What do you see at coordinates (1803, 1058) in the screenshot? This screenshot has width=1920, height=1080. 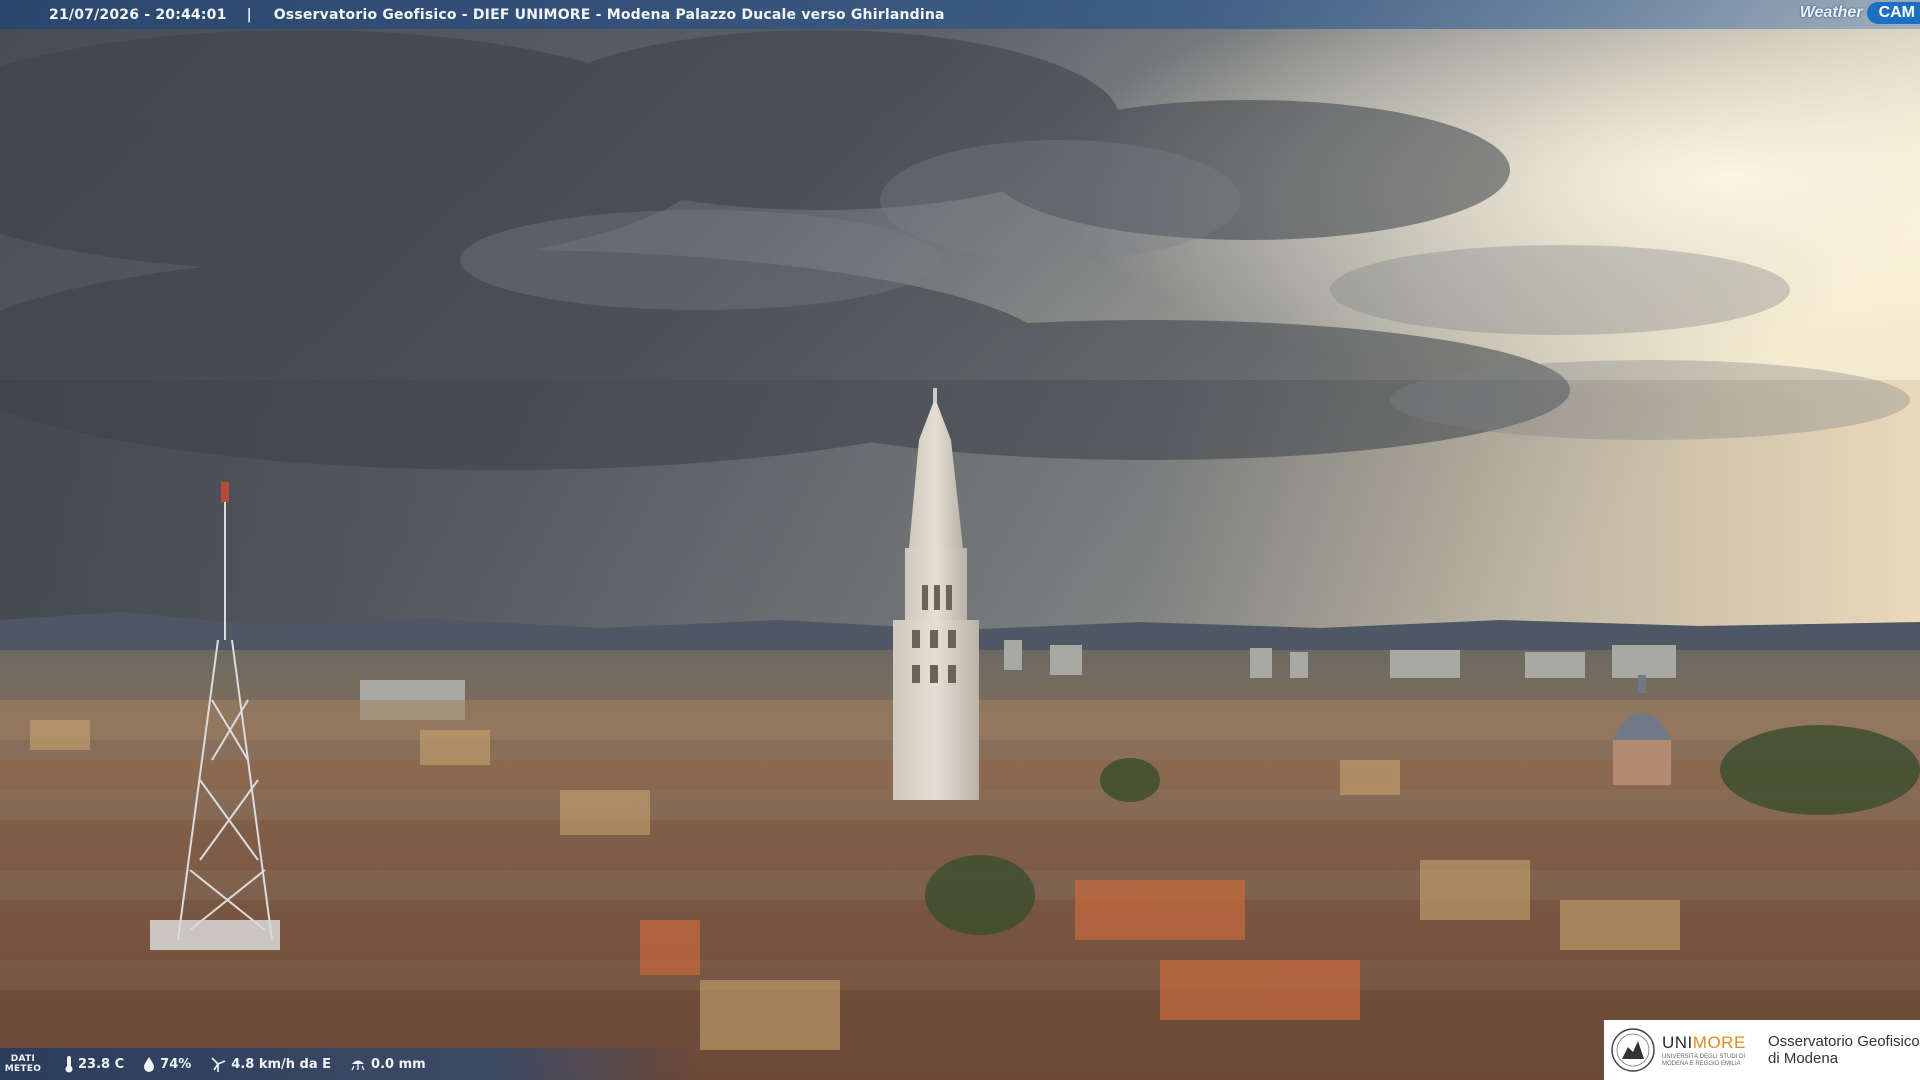 I see `observatory-name-line2: di Modena` at bounding box center [1803, 1058].